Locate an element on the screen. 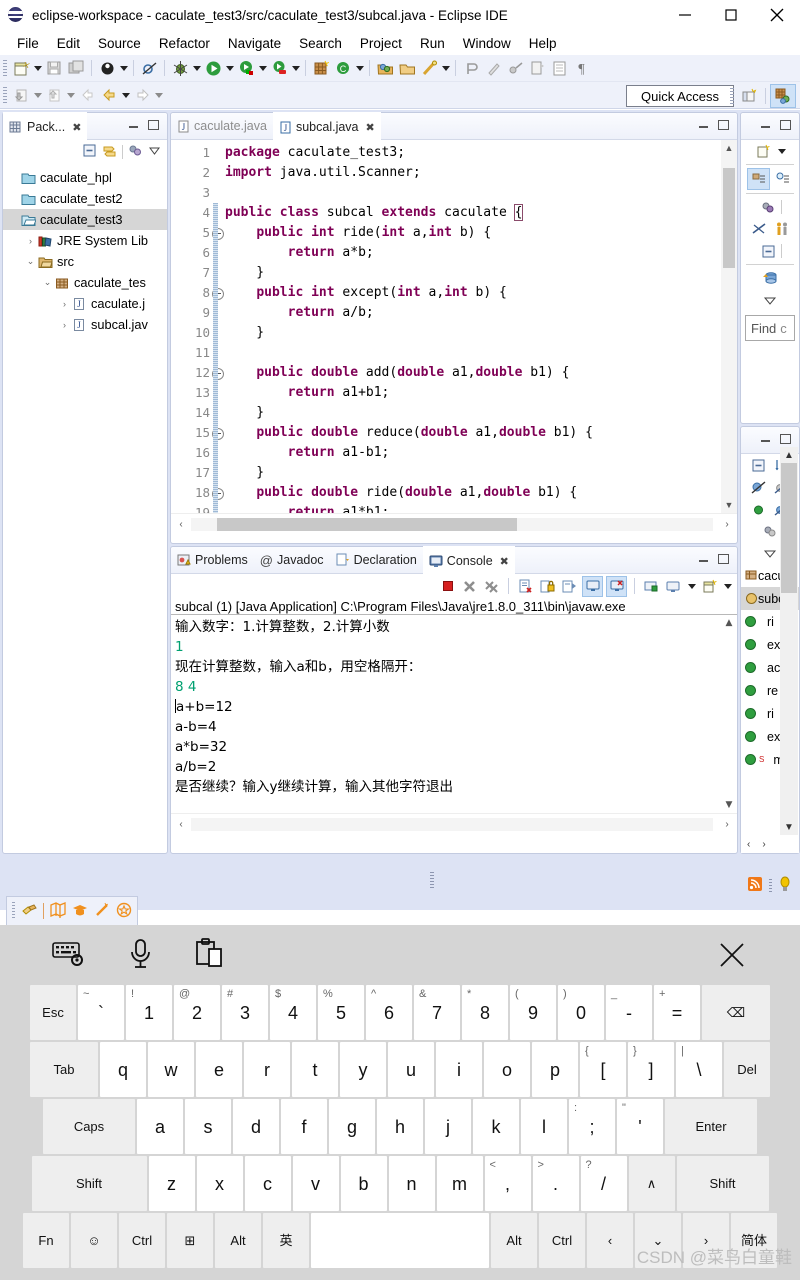 The width and height of the screenshot is (800, 1280). key-2: @2 is located at coordinates (197, 1012).